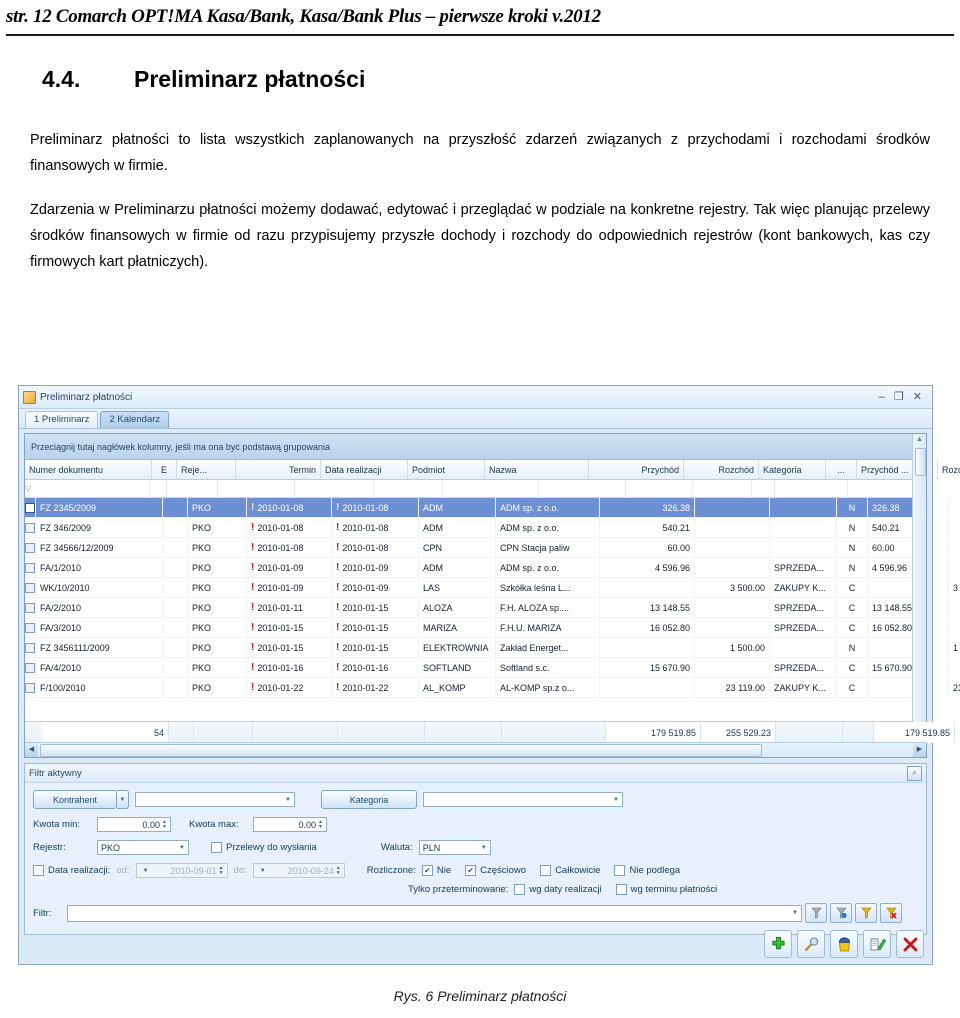 This screenshot has height=1018, width=960. What do you see at coordinates (882, 397) in the screenshot?
I see `minimize-icon: –` at bounding box center [882, 397].